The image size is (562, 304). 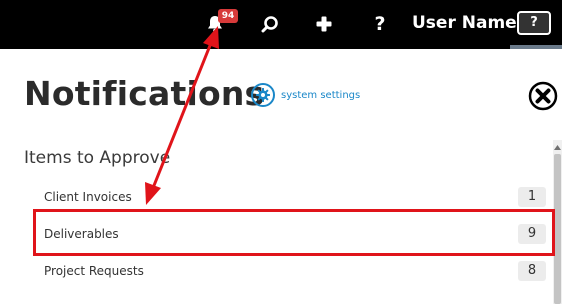 What do you see at coordinates (289, 197) in the screenshot?
I see `approval-item-client-invoices: Client Invoices 1` at bounding box center [289, 197].